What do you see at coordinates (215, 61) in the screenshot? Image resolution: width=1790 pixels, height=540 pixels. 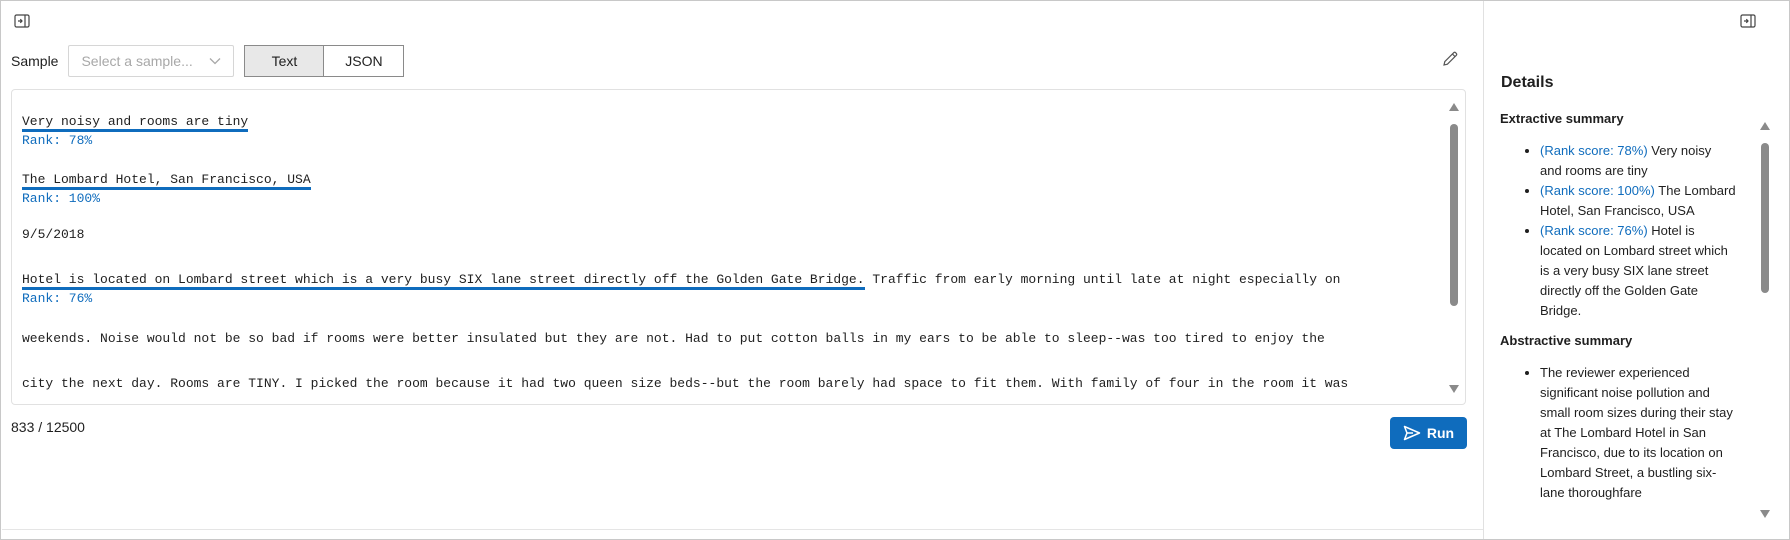 I see `chevron-down-icon` at bounding box center [215, 61].